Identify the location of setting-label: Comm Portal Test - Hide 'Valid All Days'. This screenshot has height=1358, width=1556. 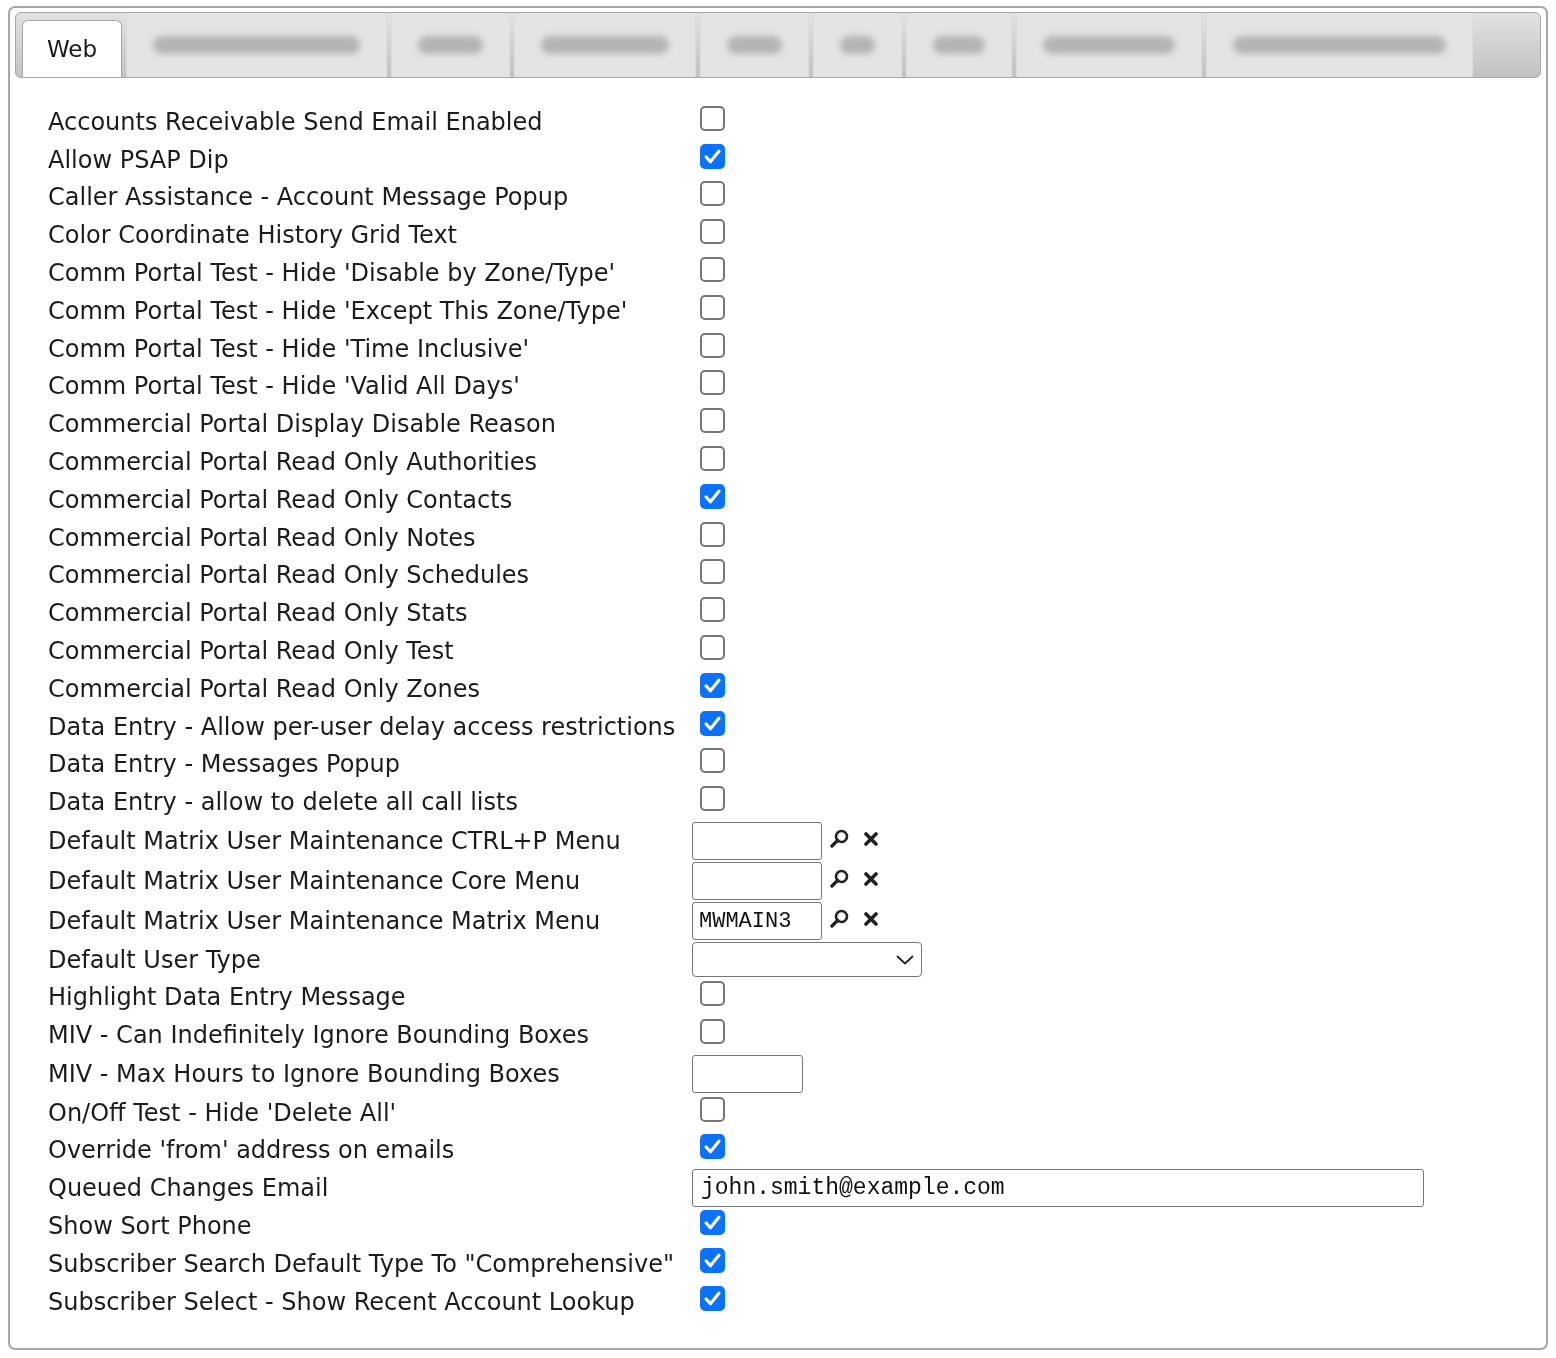
(284, 386).